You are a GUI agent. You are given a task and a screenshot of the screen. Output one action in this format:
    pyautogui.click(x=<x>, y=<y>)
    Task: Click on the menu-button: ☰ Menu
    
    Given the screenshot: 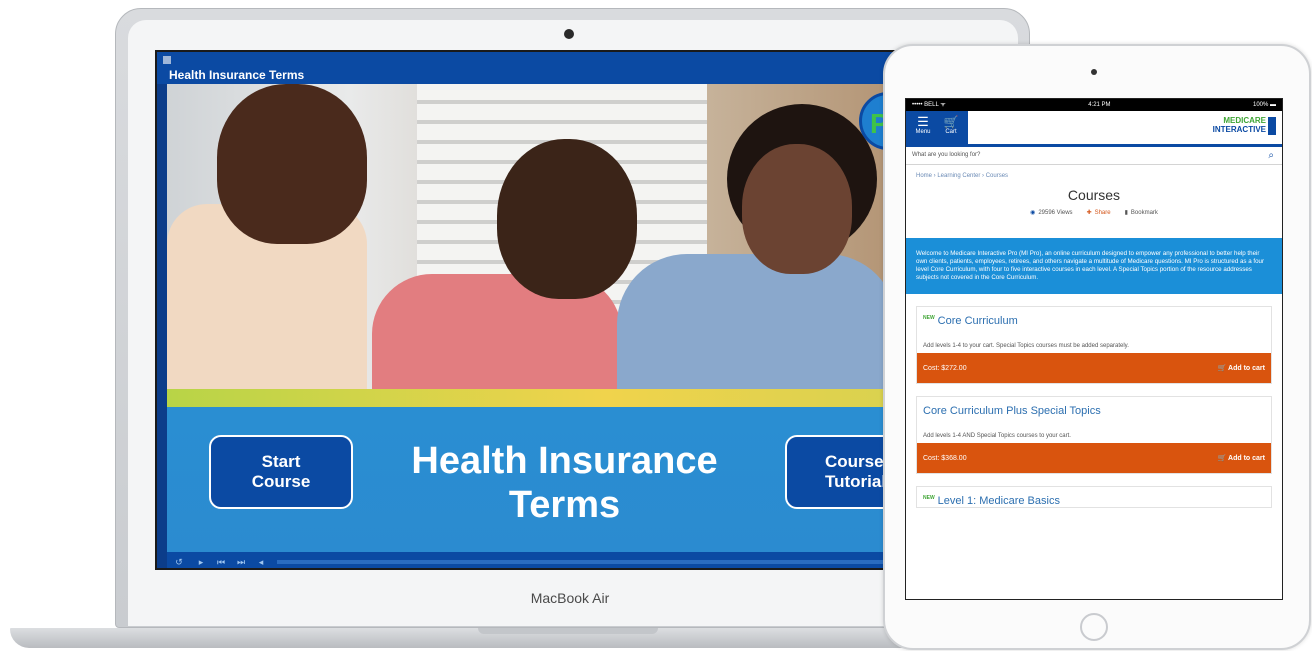 What is the action you would take?
    pyautogui.click(x=923, y=125)
    